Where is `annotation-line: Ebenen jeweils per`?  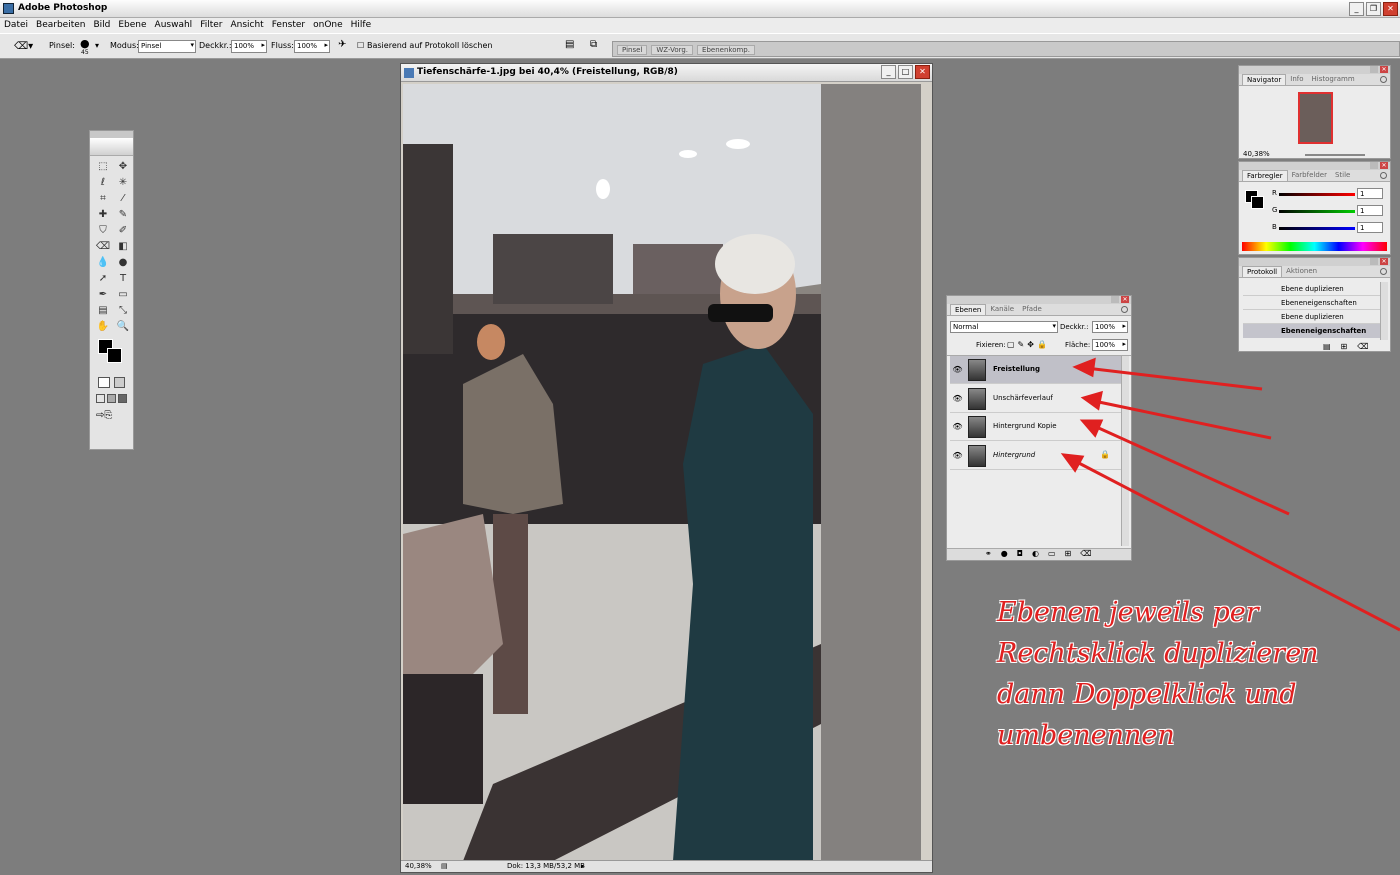
annotation-line: Ebenen jeweils per is located at coordinates (1128, 612).